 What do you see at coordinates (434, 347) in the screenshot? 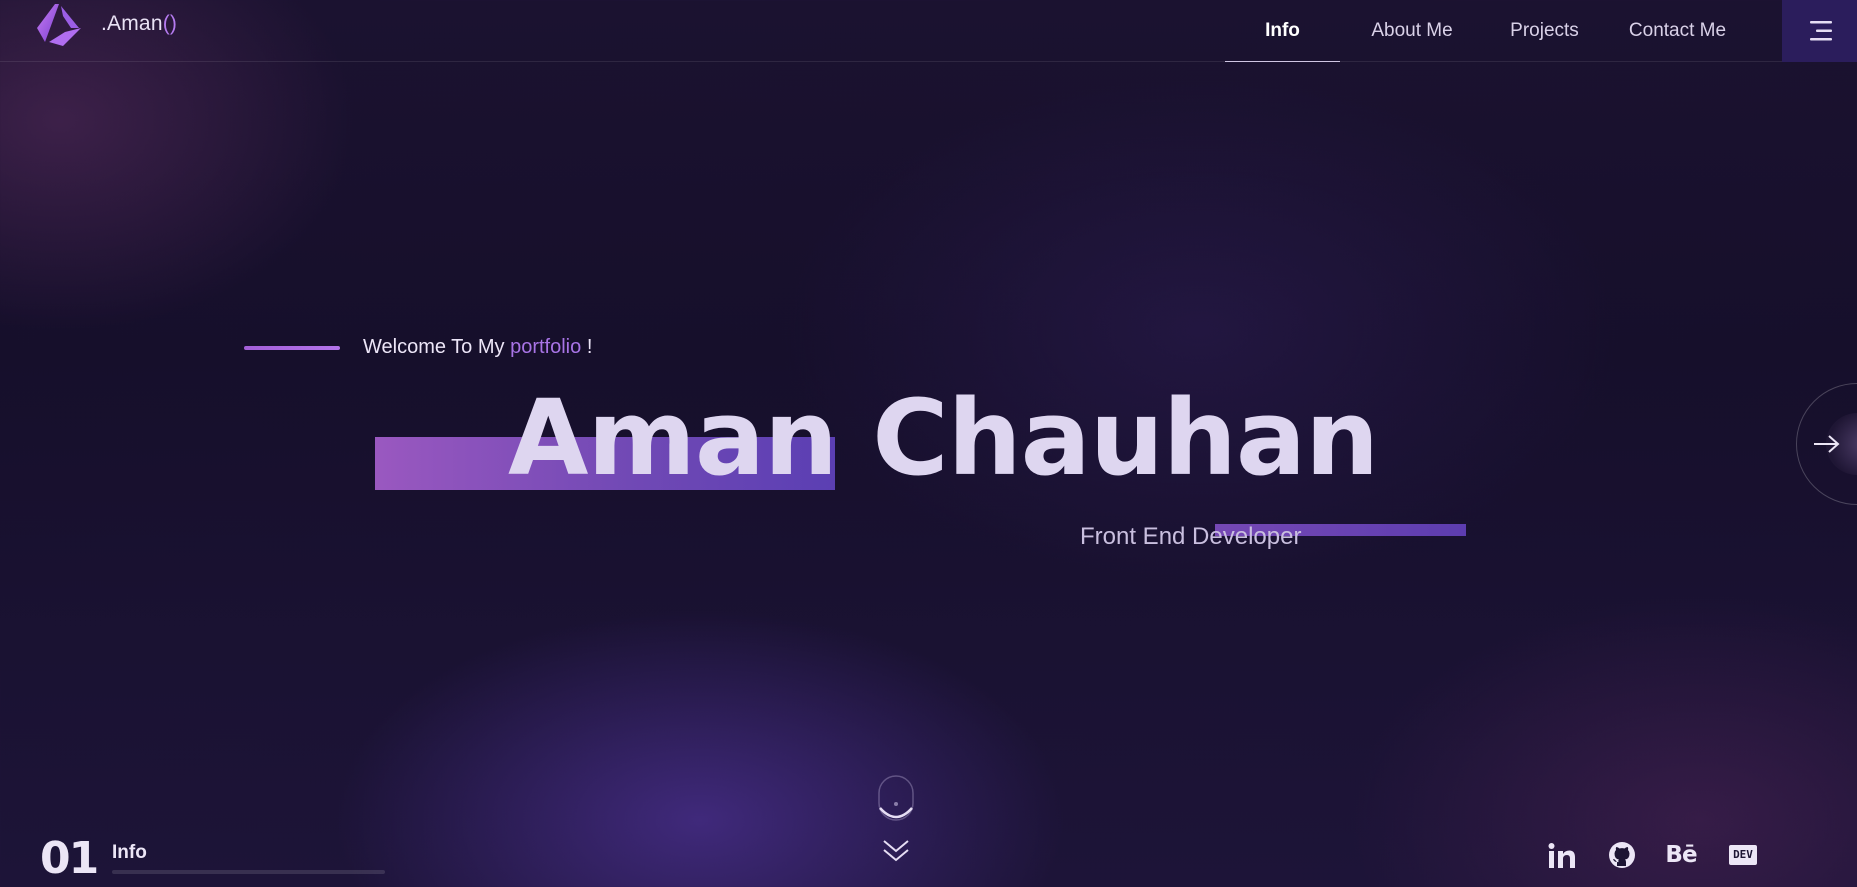
I see `welcome-prefix: Welcome To My` at bounding box center [434, 347].